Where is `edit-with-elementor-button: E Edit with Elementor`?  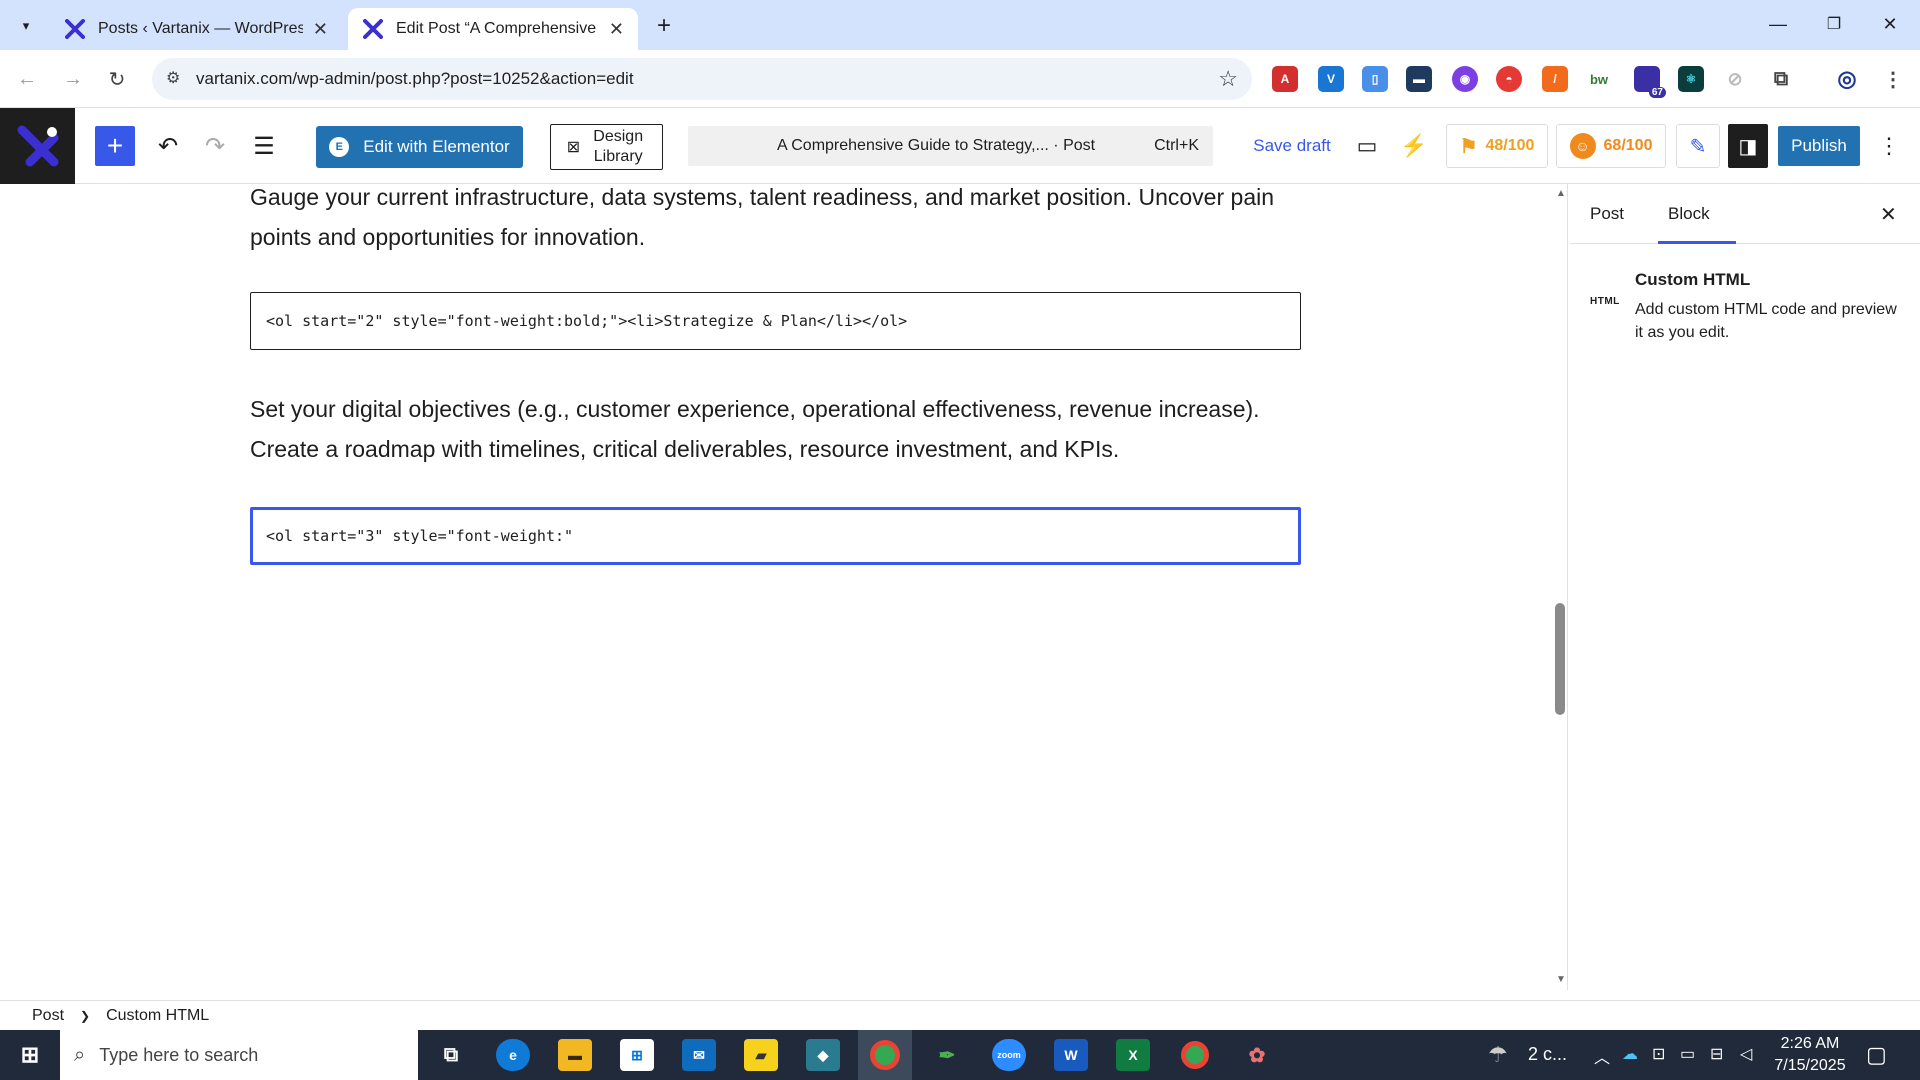
edit-with-elementor-button: E Edit with Elementor is located at coordinates (419, 147).